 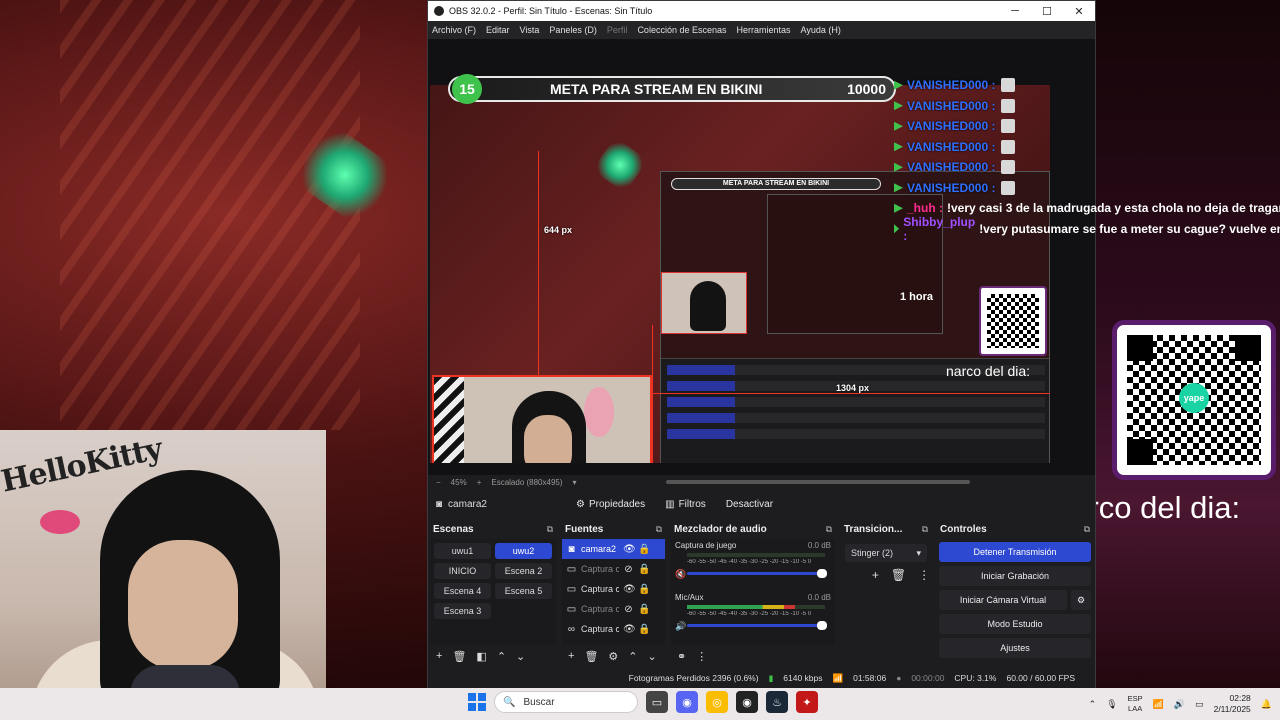 What do you see at coordinates (898, 575) in the screenshot?
I see `remove-transition-icon: 🗑` at bounding box center [898, 575].